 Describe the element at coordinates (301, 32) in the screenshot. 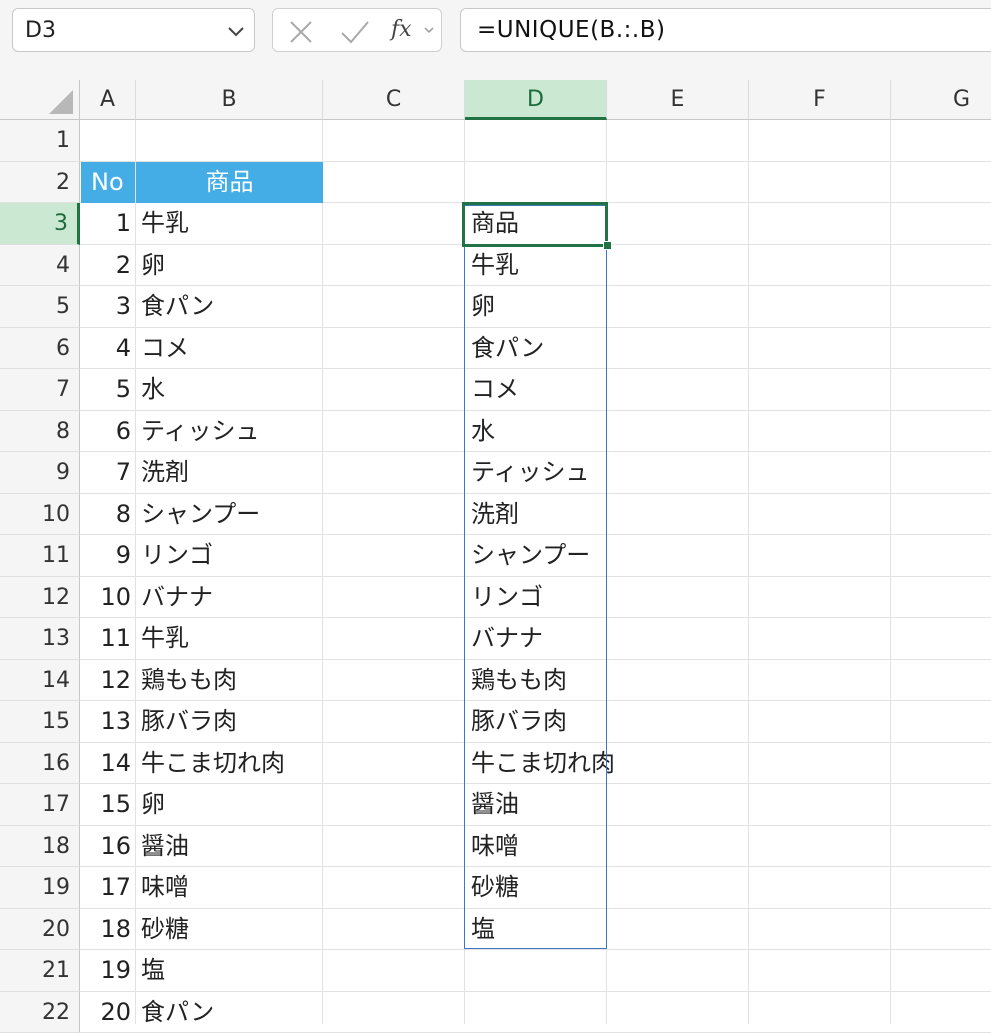

I see `cancel-icon` at that location.